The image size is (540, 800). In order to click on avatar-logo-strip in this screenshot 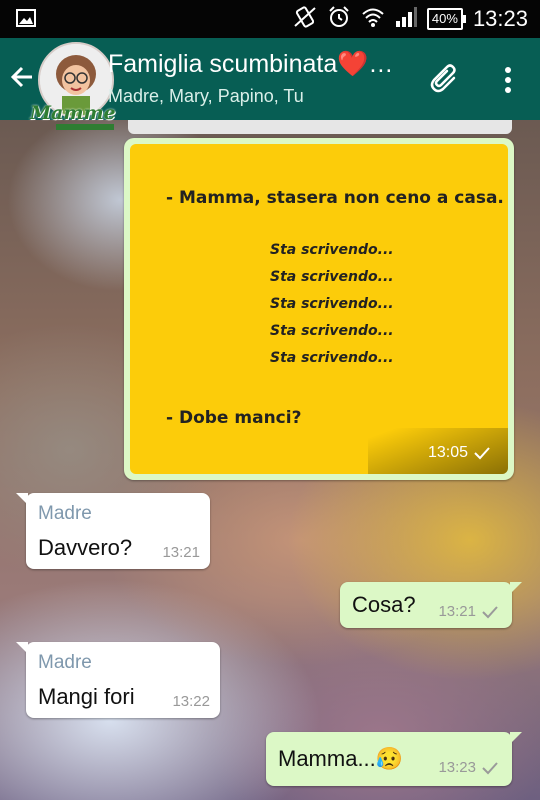, I will do `click(85, 127)`.